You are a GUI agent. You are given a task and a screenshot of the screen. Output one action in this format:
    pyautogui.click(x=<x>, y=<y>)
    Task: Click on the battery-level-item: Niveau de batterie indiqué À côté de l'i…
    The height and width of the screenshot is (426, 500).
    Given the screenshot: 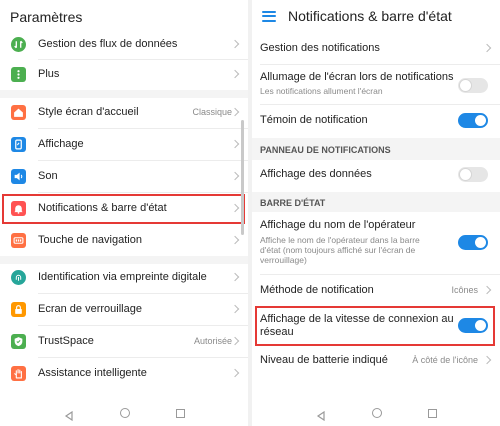 What is the action you would take?
    pyautogui.click(x=376, y=360)
    